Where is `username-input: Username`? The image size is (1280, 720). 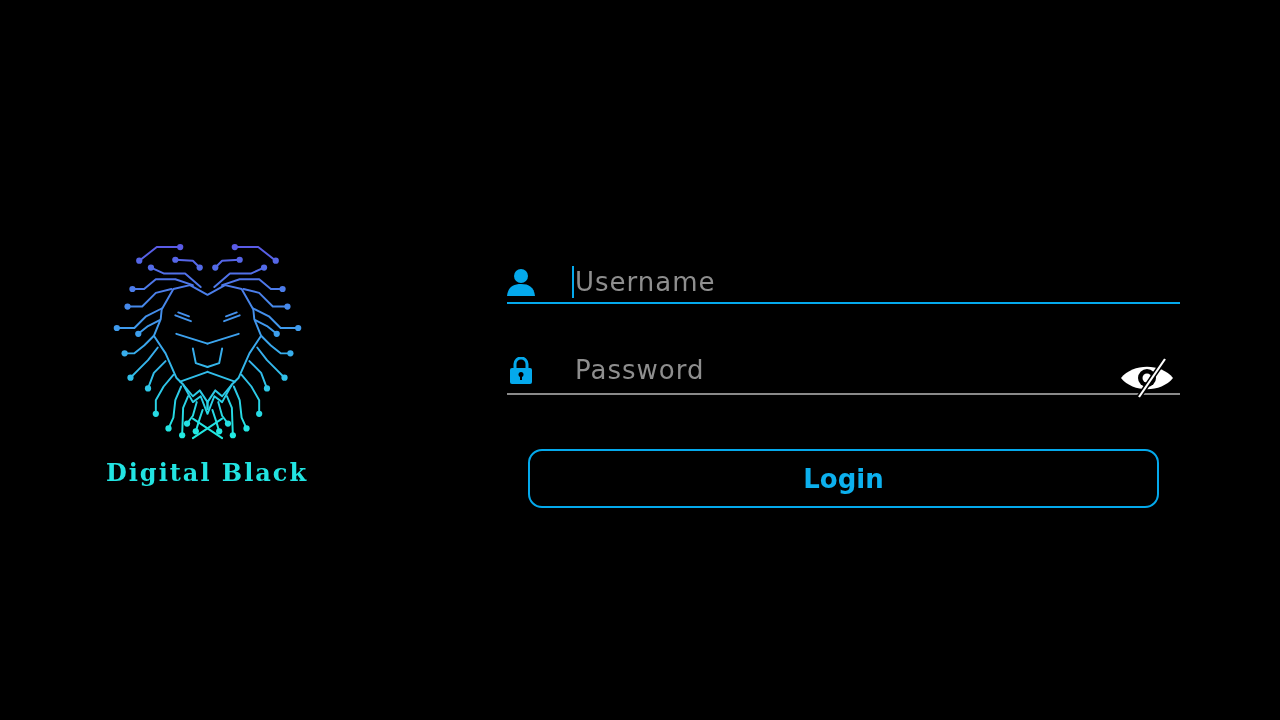 username-input: Username is located at coordinates (877, 282).